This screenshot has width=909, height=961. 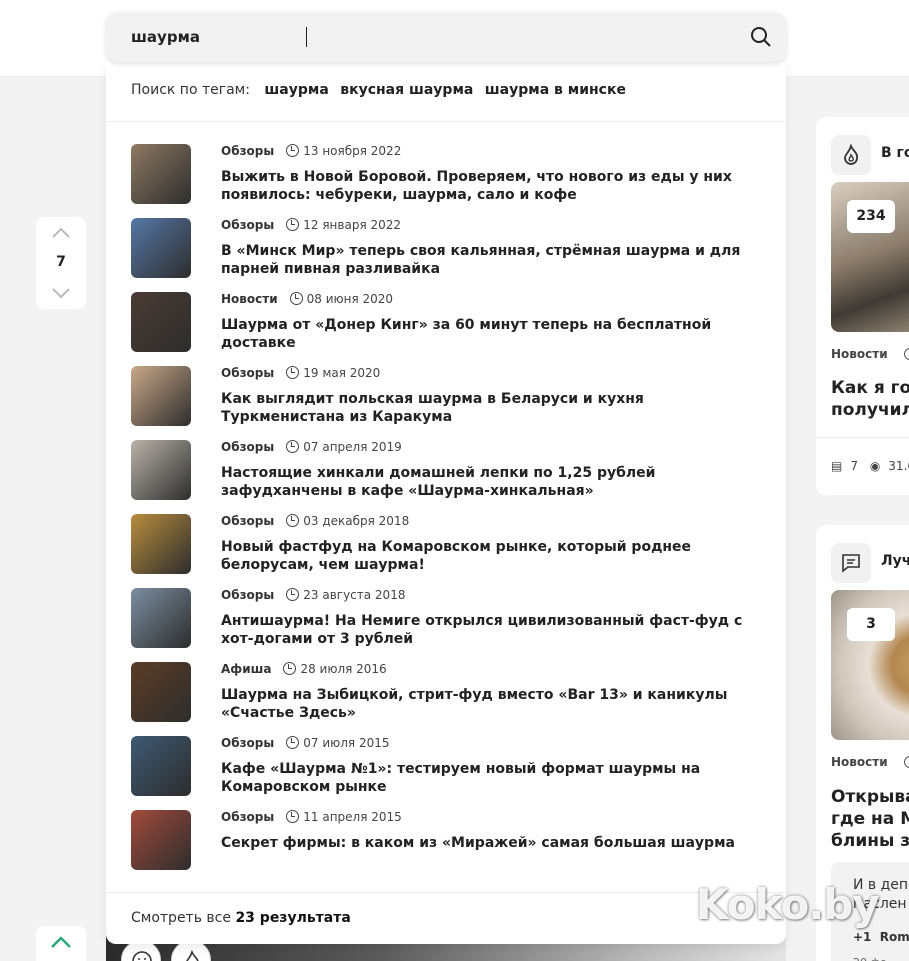 I want to click on result-meta: Обзоры 03 декабря 2018, so click(x=315, y=521).